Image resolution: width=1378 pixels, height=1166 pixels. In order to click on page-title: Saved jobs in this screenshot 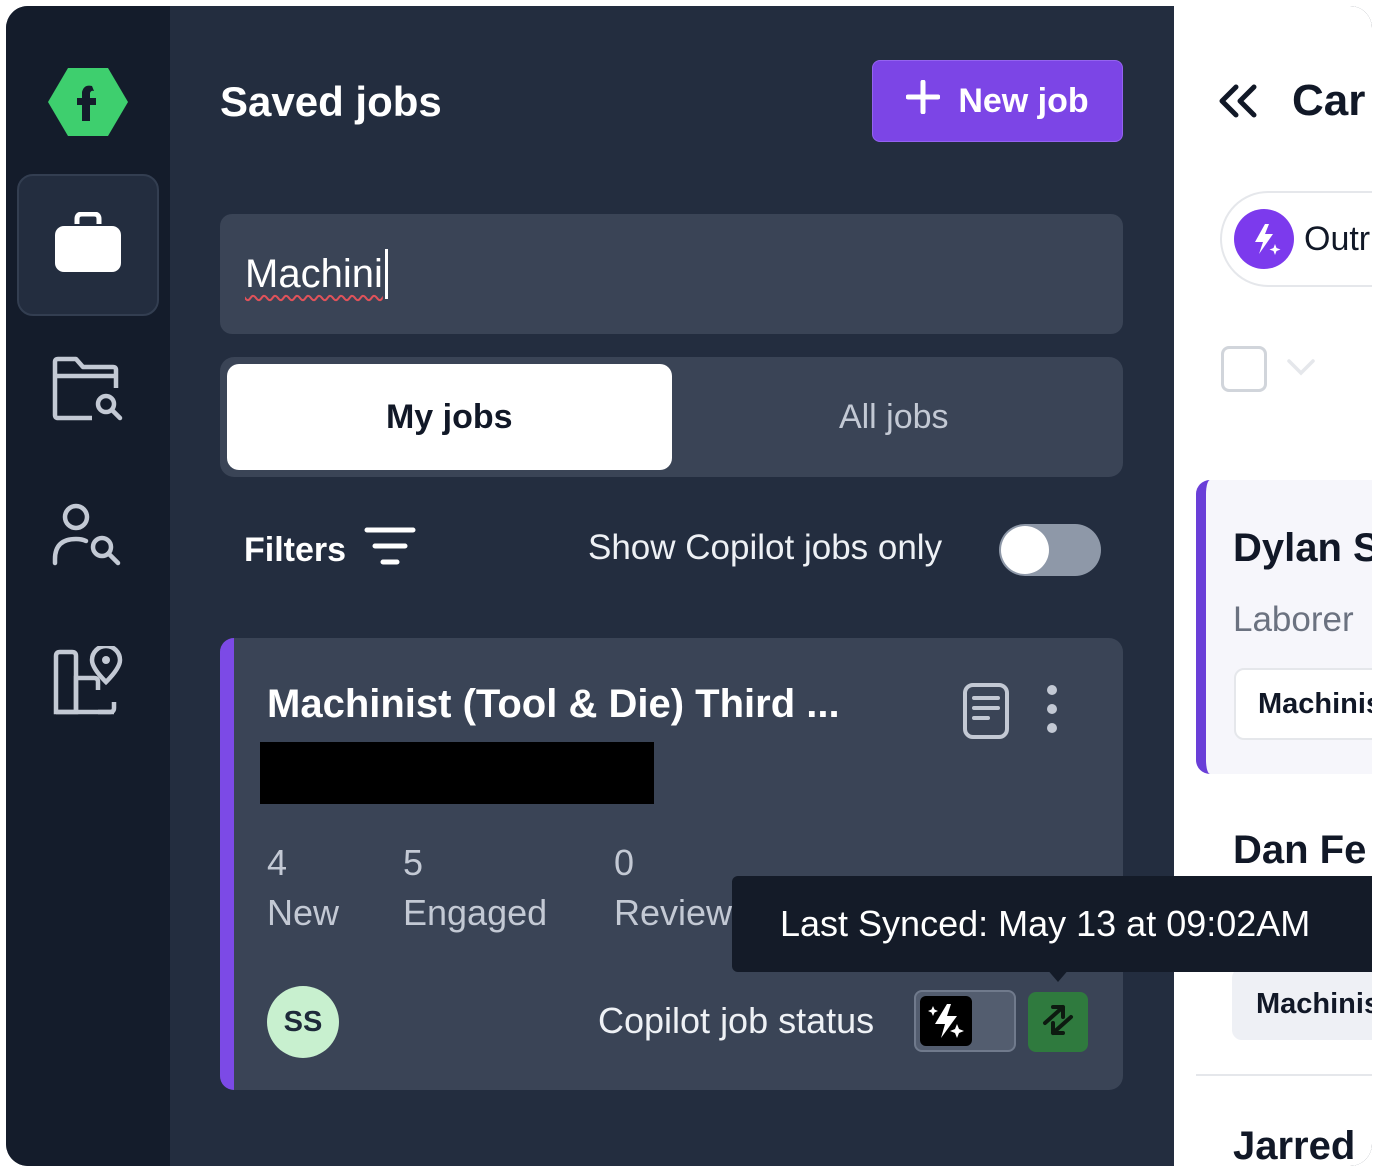, I will do `click(331, 101)`.